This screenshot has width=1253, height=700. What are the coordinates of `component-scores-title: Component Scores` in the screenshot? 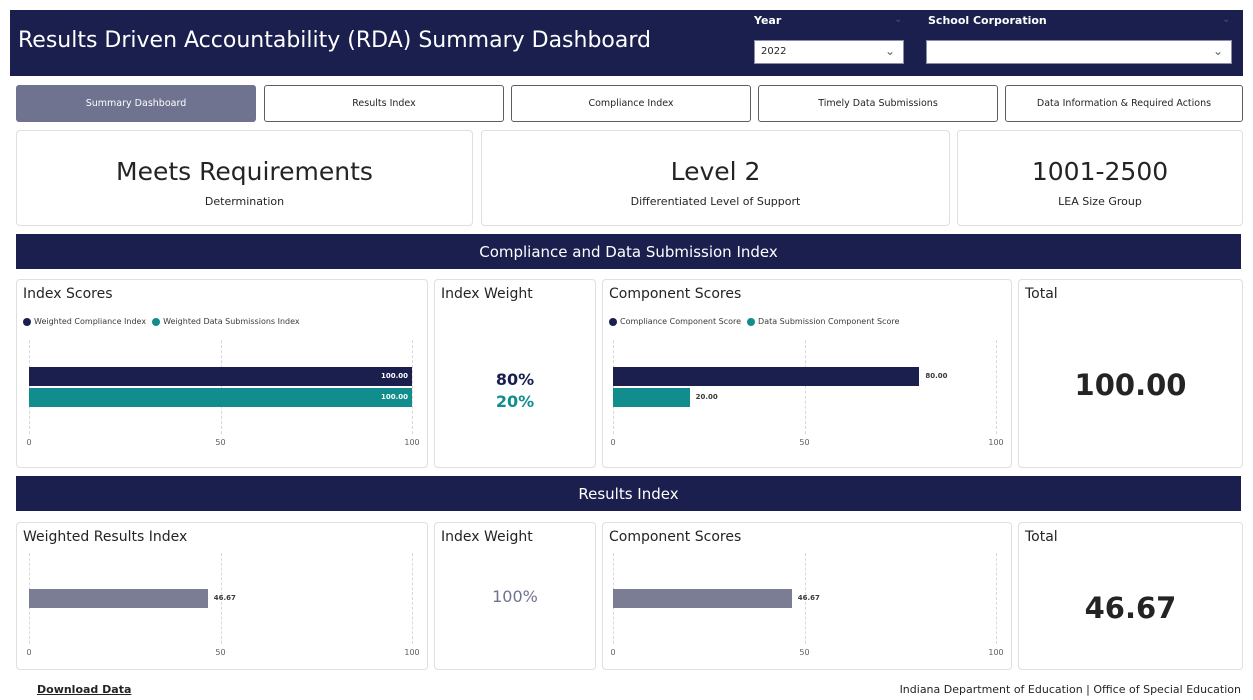 It's located at (675, 294).